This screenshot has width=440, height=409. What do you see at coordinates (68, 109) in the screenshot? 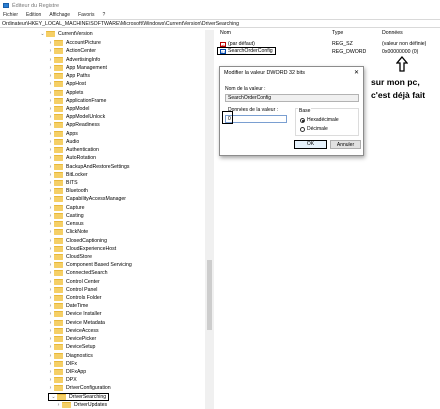
I see `tree-item: › AppModel` at bounding box center [68, 109].